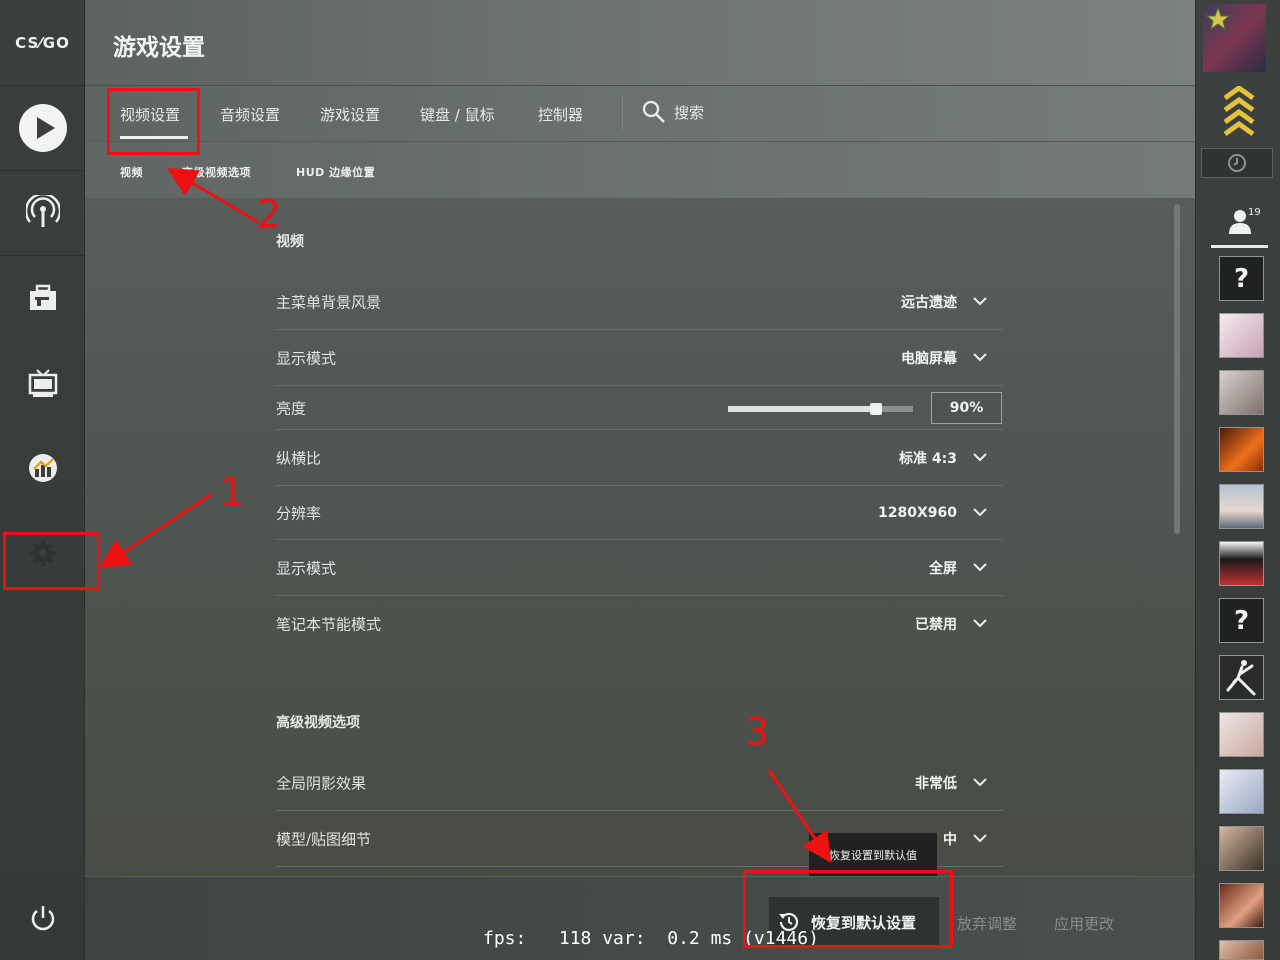 Image resolution: width=1280 pixels, height=960 pixels. What do you see at coordinates (42, 43) in the screenshot?
I see `csgo-logo: CS⁄GO` at bounding box center [42, 43].